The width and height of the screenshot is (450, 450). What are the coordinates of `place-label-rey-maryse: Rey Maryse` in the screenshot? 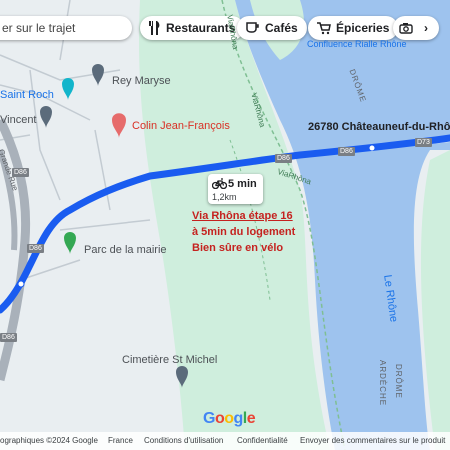 It's located at (141, 81).